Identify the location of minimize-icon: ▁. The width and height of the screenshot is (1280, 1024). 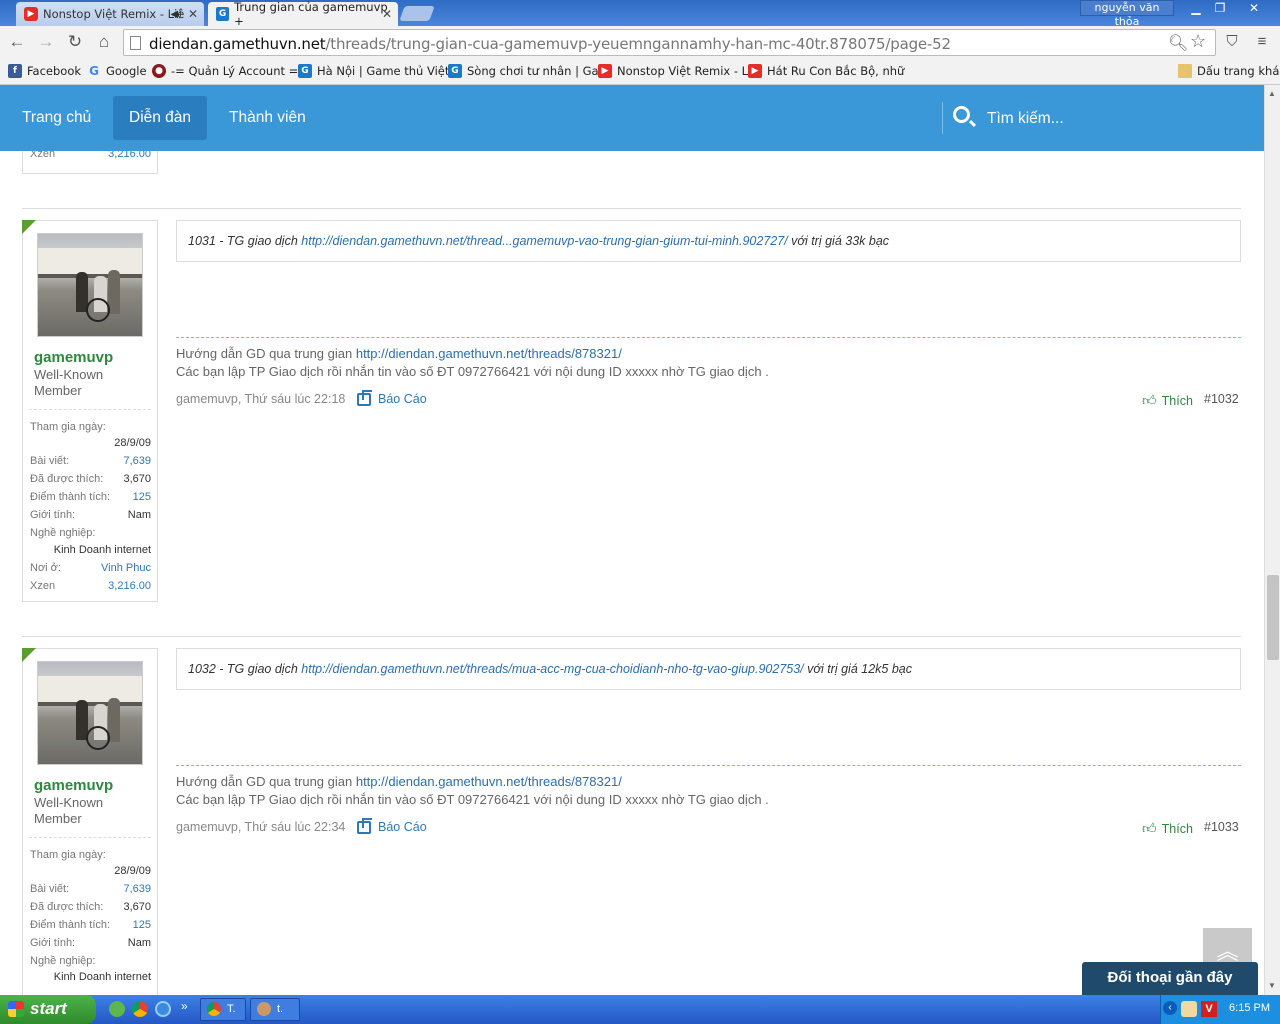
(1196, 8).